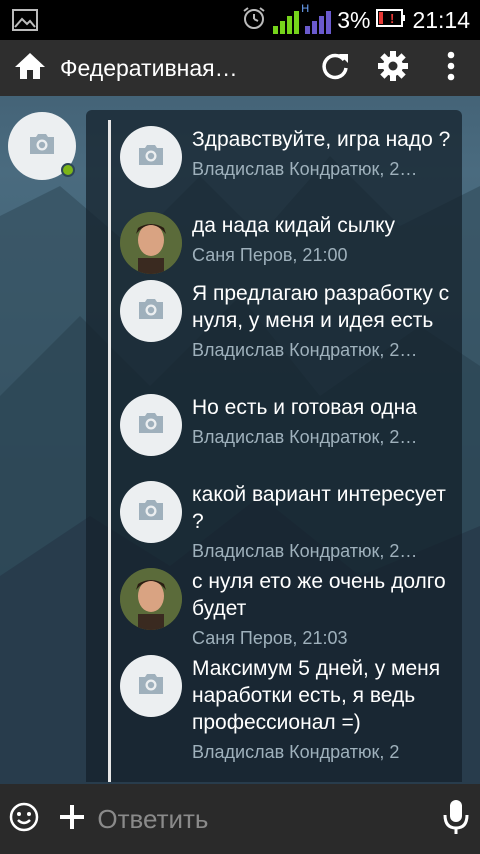 The height and width of the screenshot is (854, 480). Describe the element at coordinates (25, 20) in the screenshot. I see `gallery-icon` at that location.